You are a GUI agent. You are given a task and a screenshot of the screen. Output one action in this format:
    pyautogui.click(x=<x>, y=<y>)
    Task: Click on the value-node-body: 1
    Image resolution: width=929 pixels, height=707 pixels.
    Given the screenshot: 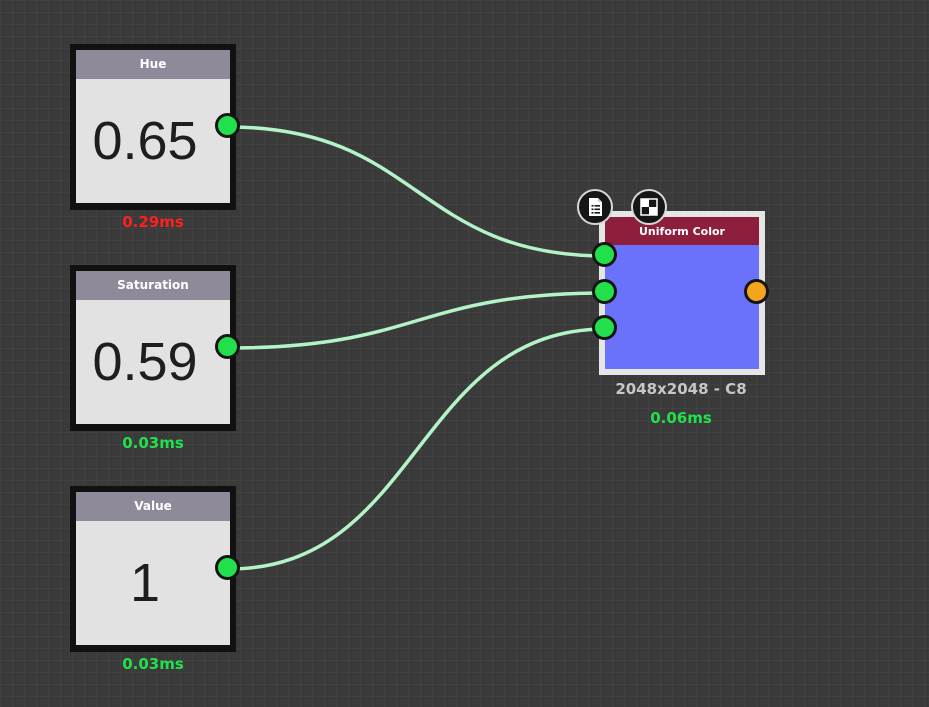 What is the action you would take?
    pyautogui.click(x=153, y=583)
    